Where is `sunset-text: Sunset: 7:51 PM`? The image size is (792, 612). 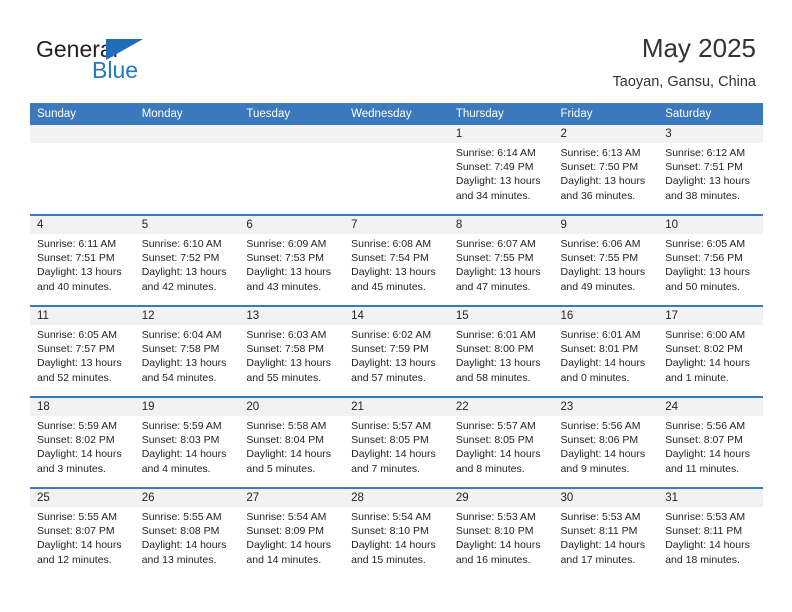
sunset-text: Sunset: 7:51 PM is located at coordinates (76, 258).